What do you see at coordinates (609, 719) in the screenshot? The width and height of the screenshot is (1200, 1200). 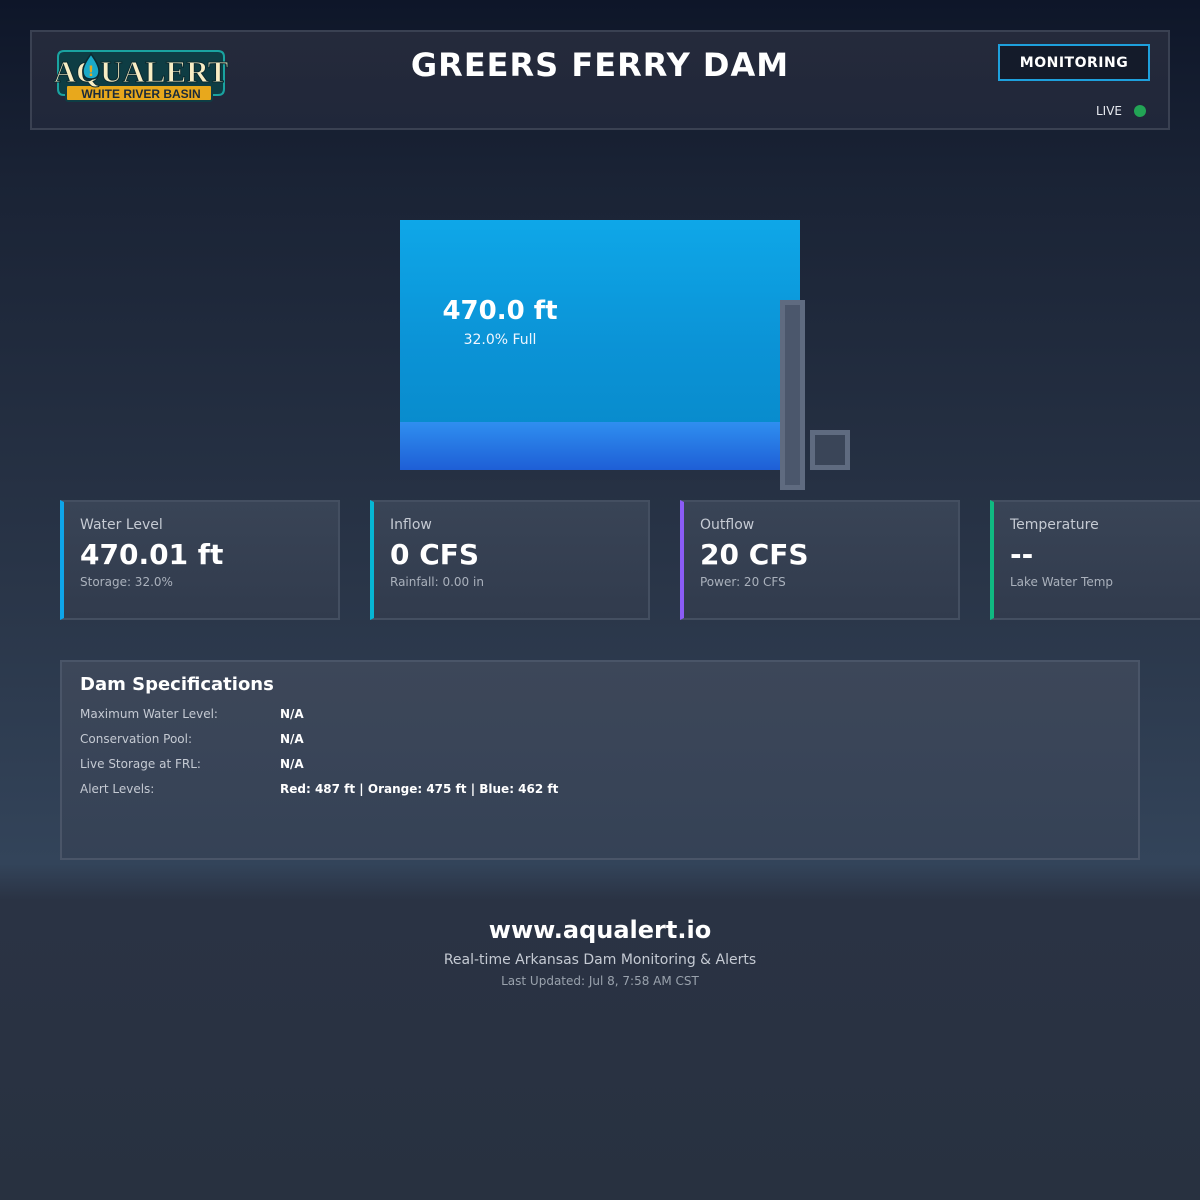 I see `spec-row: Maximum Water Level: N/A` at bounding box center [609, 719].